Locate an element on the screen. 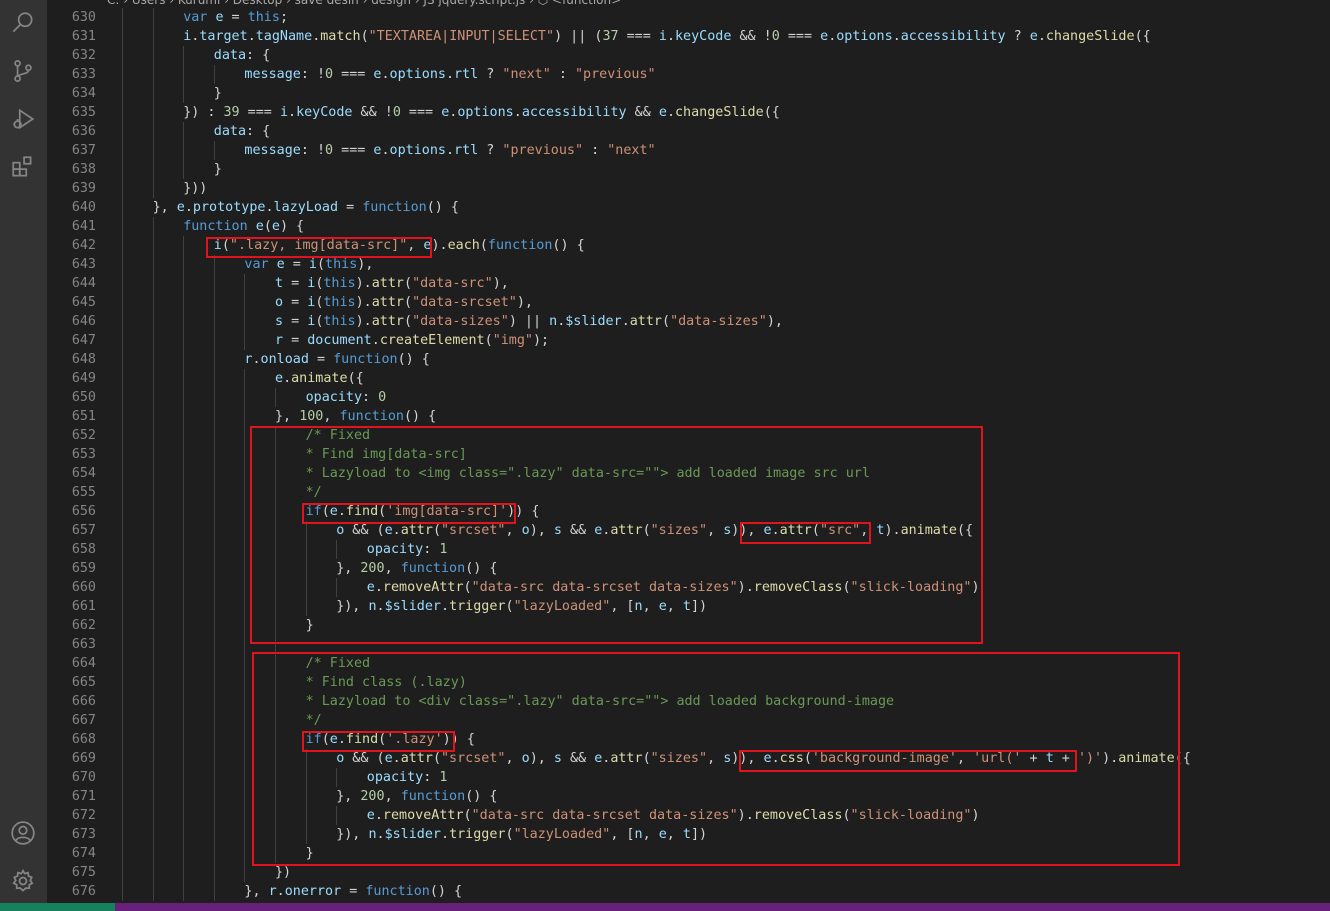 Image resolution: width=1330 pixels, height=911 pixels. line-number: 630 is located at coordinates (71, 17).